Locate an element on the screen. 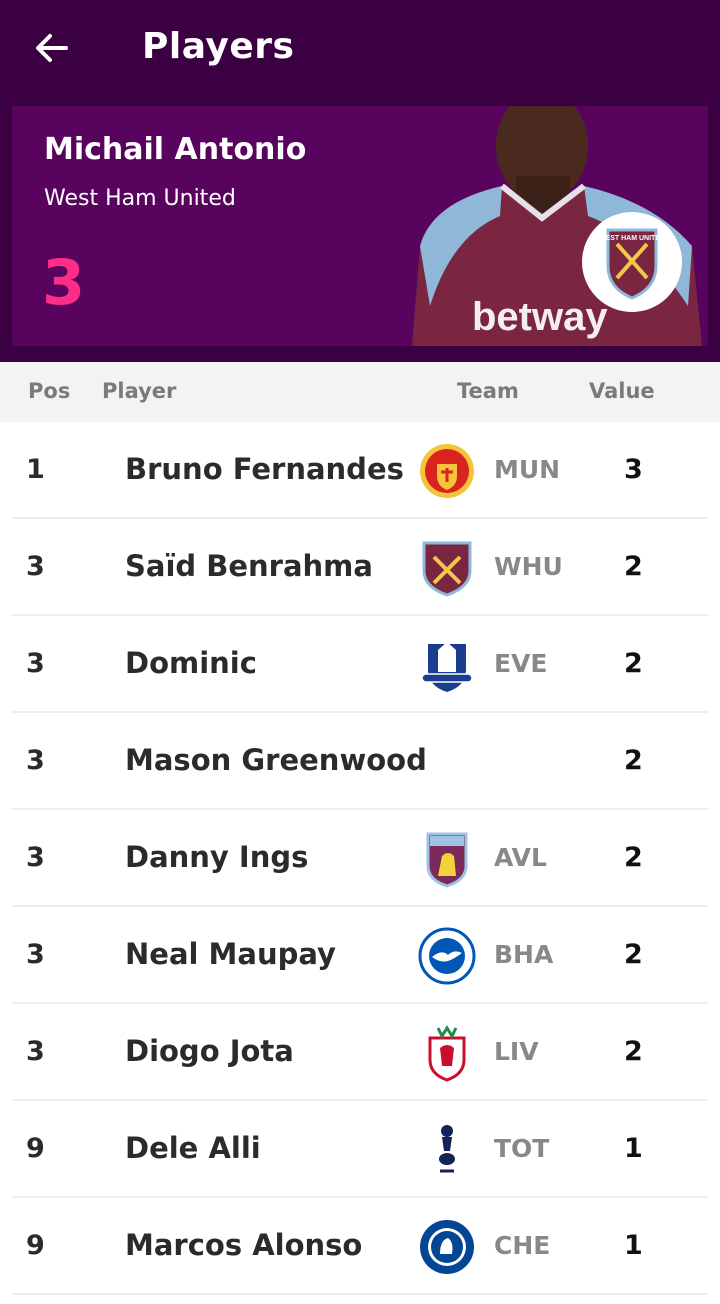 Image resolution: width=720 pixels, height=1304 pixels. row-value: 3 is located at coordinates (633, 469).